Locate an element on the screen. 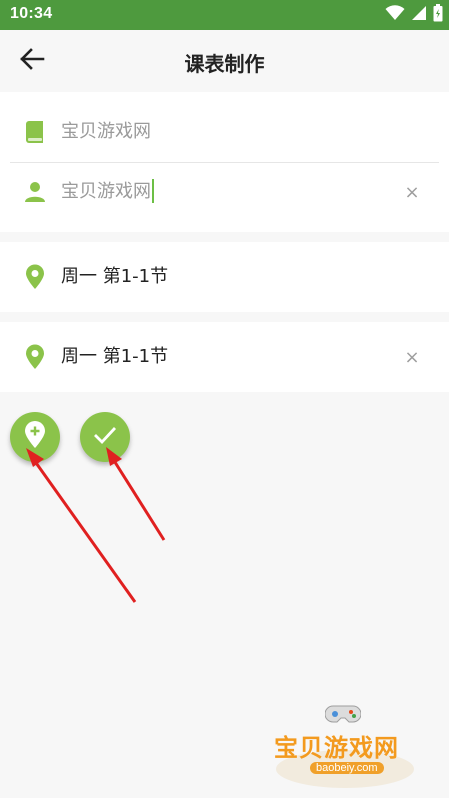  signal-icon is located at coordinates (419, 15).